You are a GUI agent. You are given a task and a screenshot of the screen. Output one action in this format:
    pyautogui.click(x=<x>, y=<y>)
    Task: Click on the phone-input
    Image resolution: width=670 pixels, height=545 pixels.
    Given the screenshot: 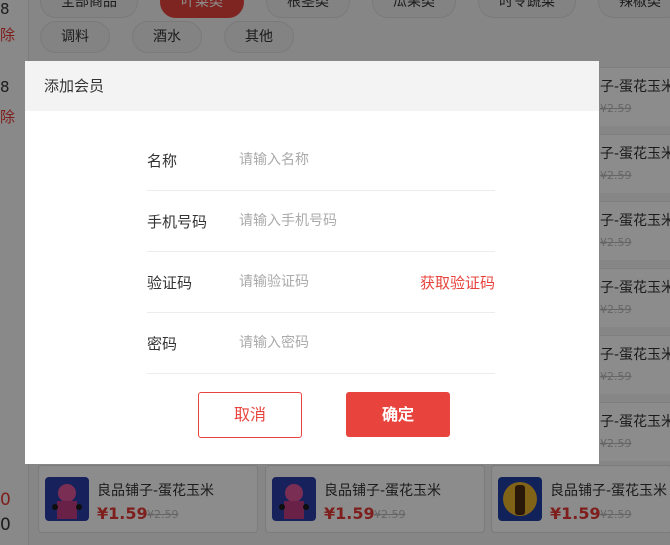 What is the action you would take?
    pyautogui.click(x=324, y=221)
    